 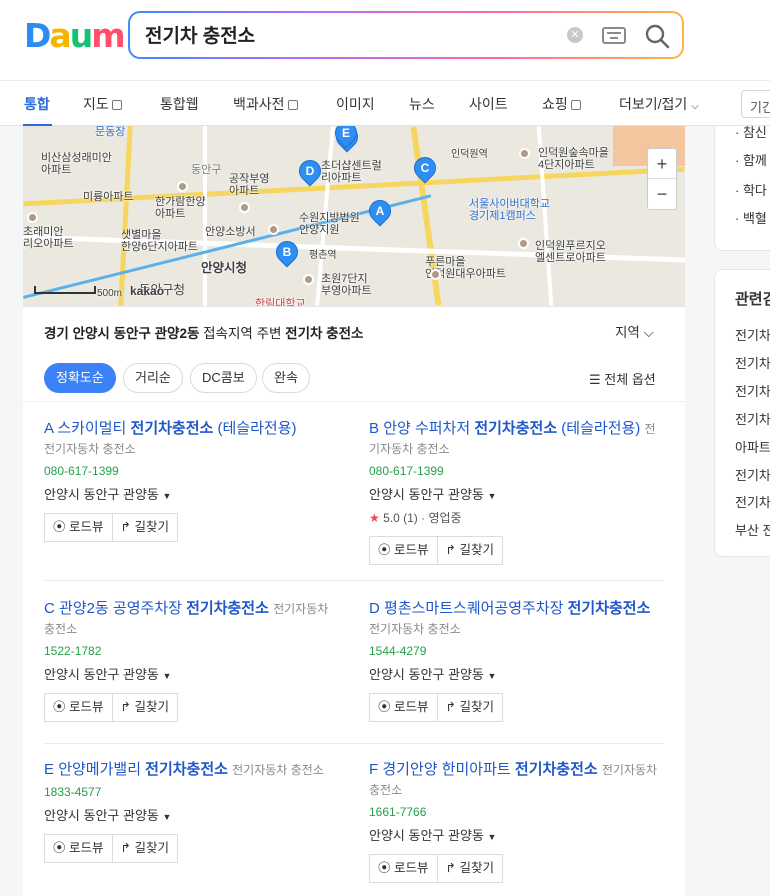 What do you see at coordinates (634, 331) in the screenshot?
I see `area-dropdown: 지역 ⌵` at bounding box center [634, 331].